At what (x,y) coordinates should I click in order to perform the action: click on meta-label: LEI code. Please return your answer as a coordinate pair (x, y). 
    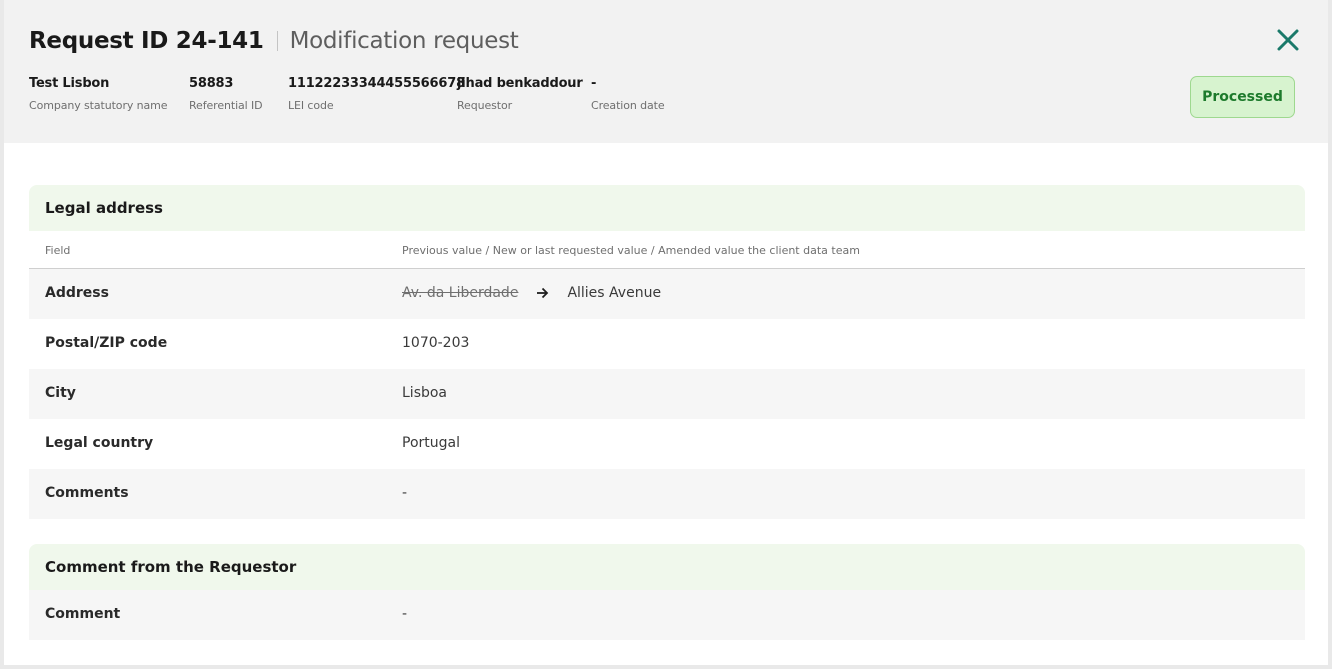
    Looking at the image, I should click on (311, 105).